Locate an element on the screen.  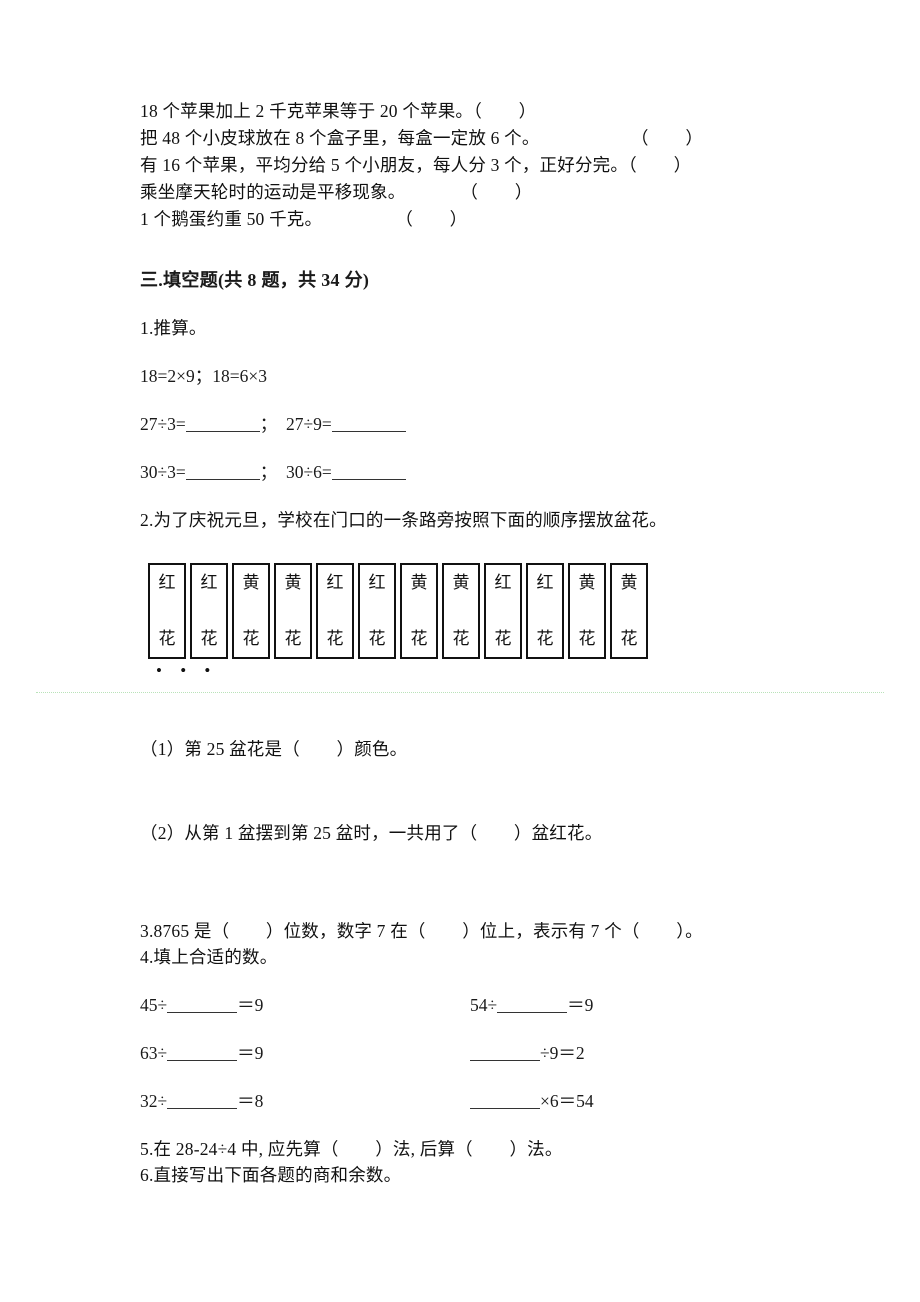
sequence-continuation-dots: • • • is located at coordinates (187, 670).